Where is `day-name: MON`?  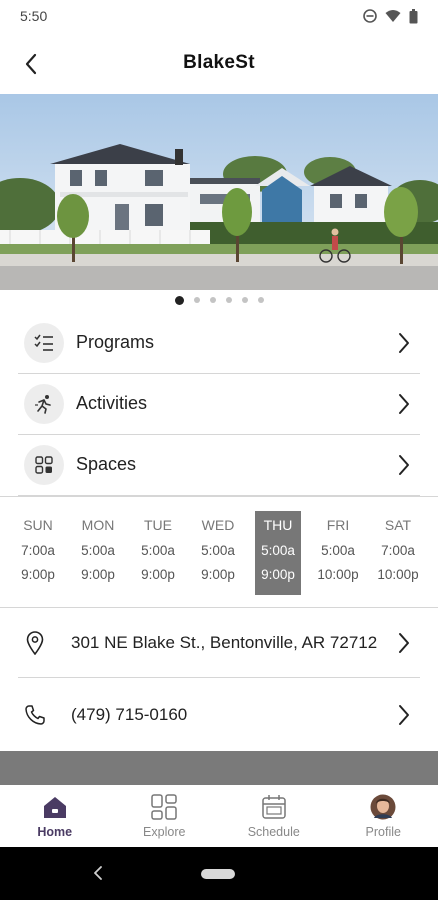 day-name: MON is located at coordinates (98, 525).